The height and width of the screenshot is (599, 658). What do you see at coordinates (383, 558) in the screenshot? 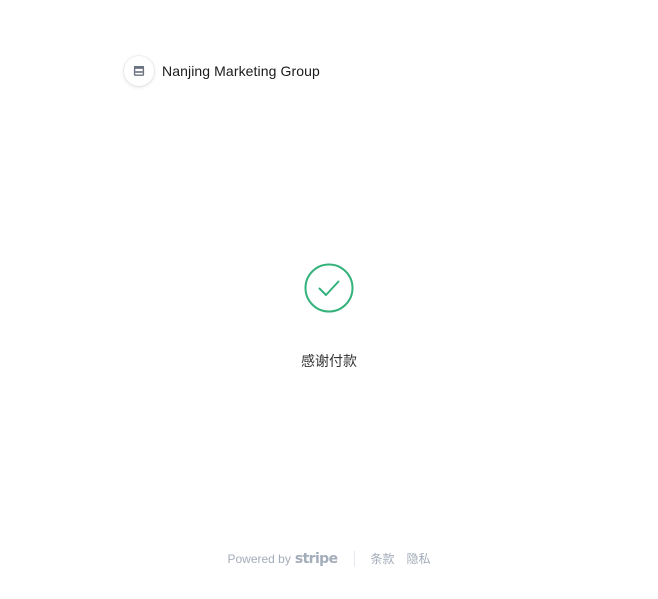
I see `terms-link: 条款` at bounding box center [383, 558].